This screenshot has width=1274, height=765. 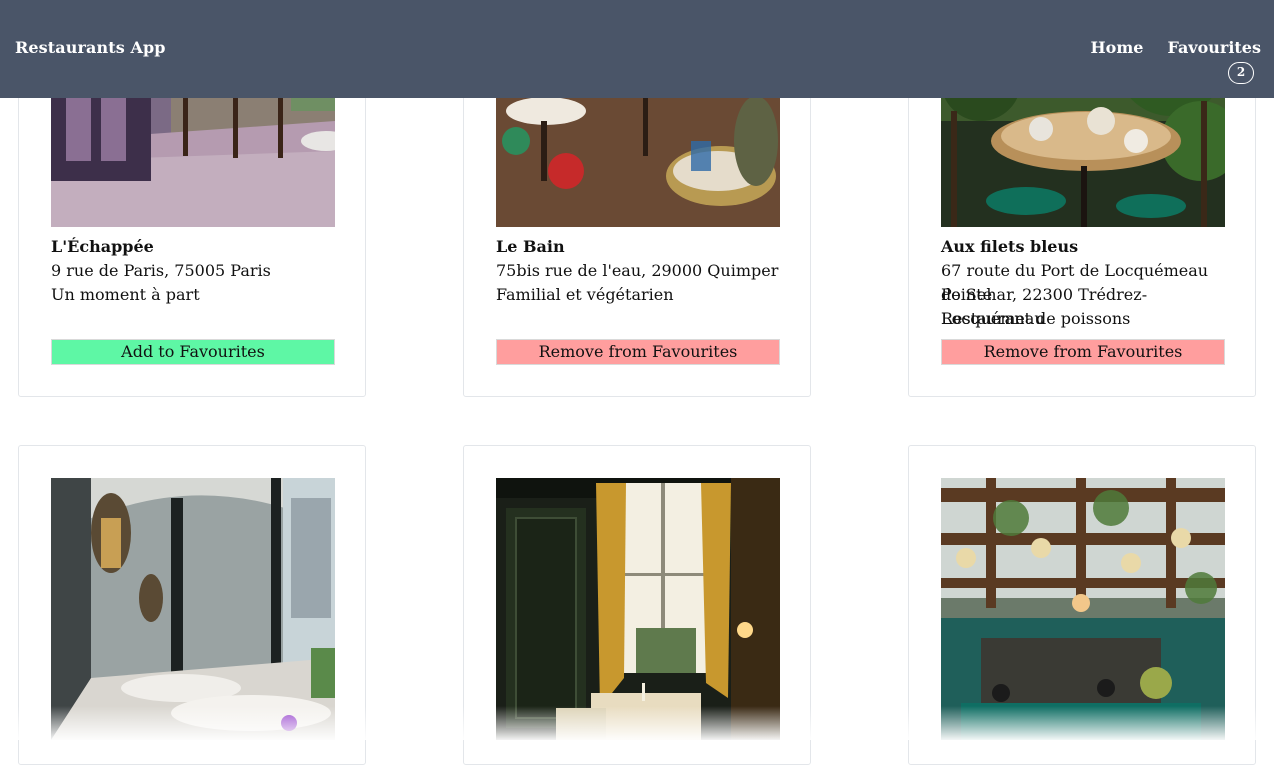 I want to click on restaurant-description: Un moment à part, so click(x=125, y=294).